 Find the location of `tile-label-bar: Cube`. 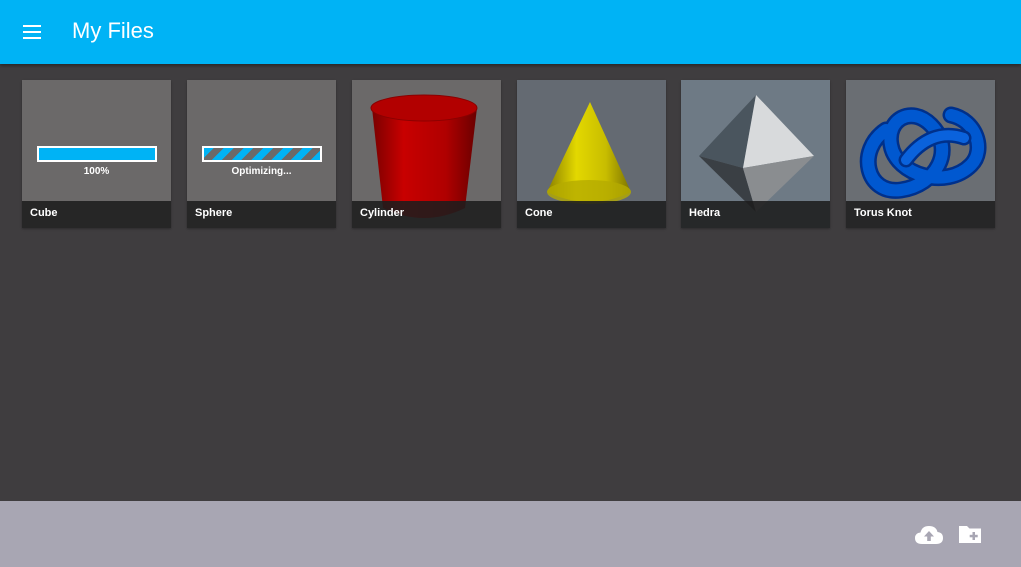

tile-label-bar: Cube is located at coordinates (96, 214).